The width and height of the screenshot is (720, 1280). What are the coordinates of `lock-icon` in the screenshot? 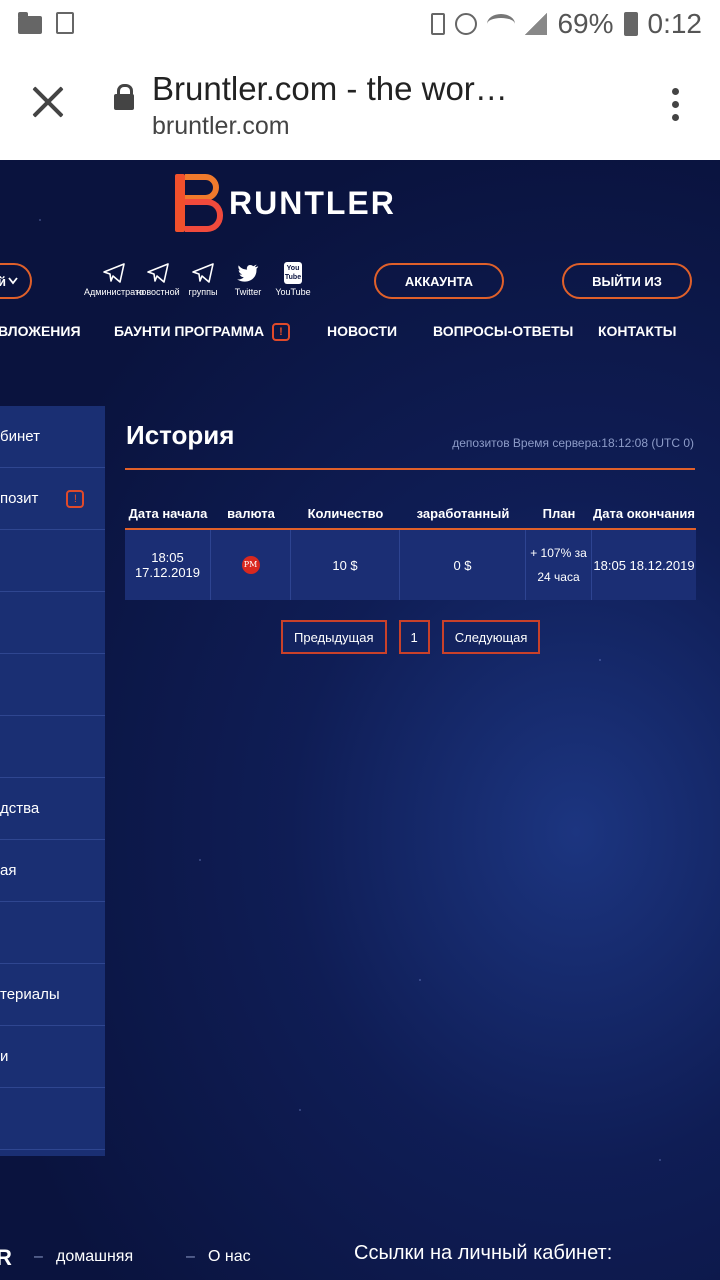 It's located at (124, 97).